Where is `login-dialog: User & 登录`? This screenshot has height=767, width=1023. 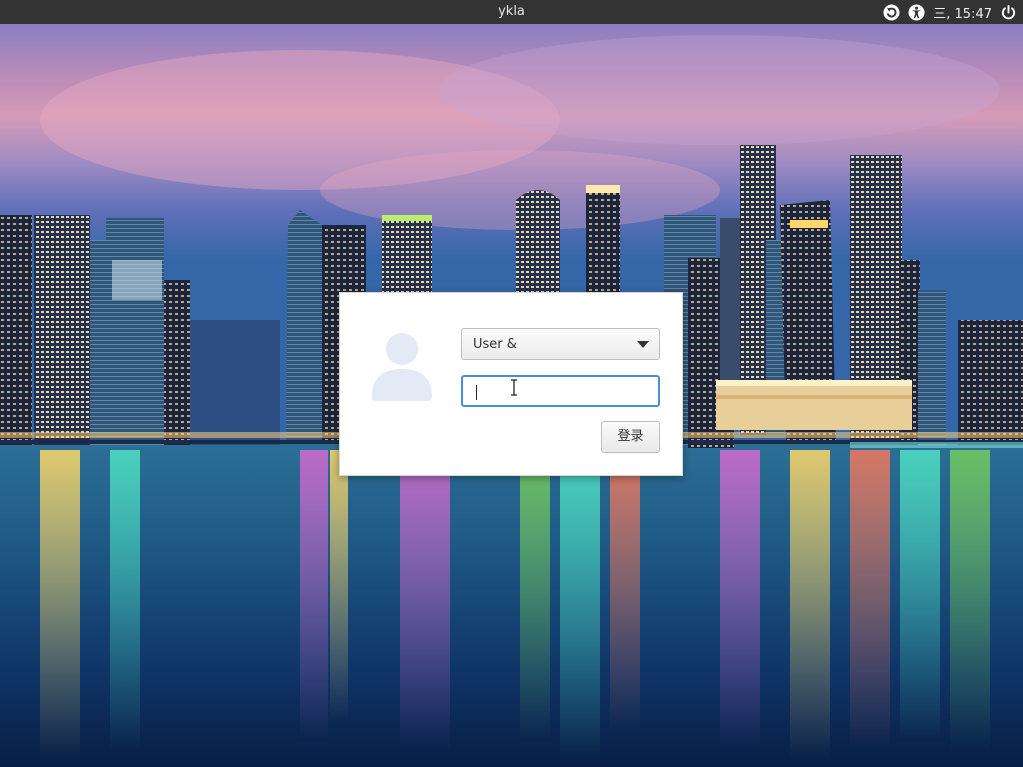 login-dialog: User & 登录 is located at coordinates (511, 384).